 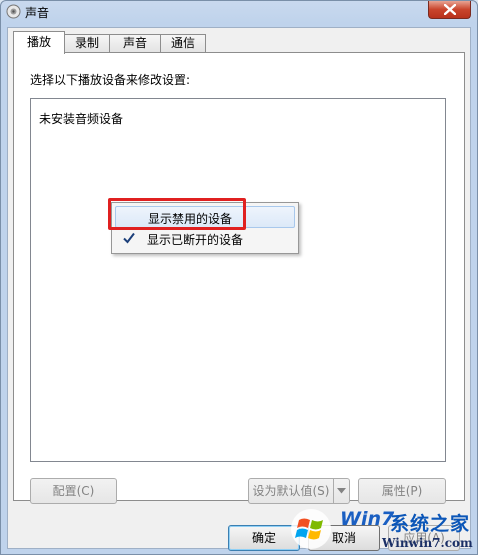 I want to click on windows-logo-icon, so click(x=311, y=529).